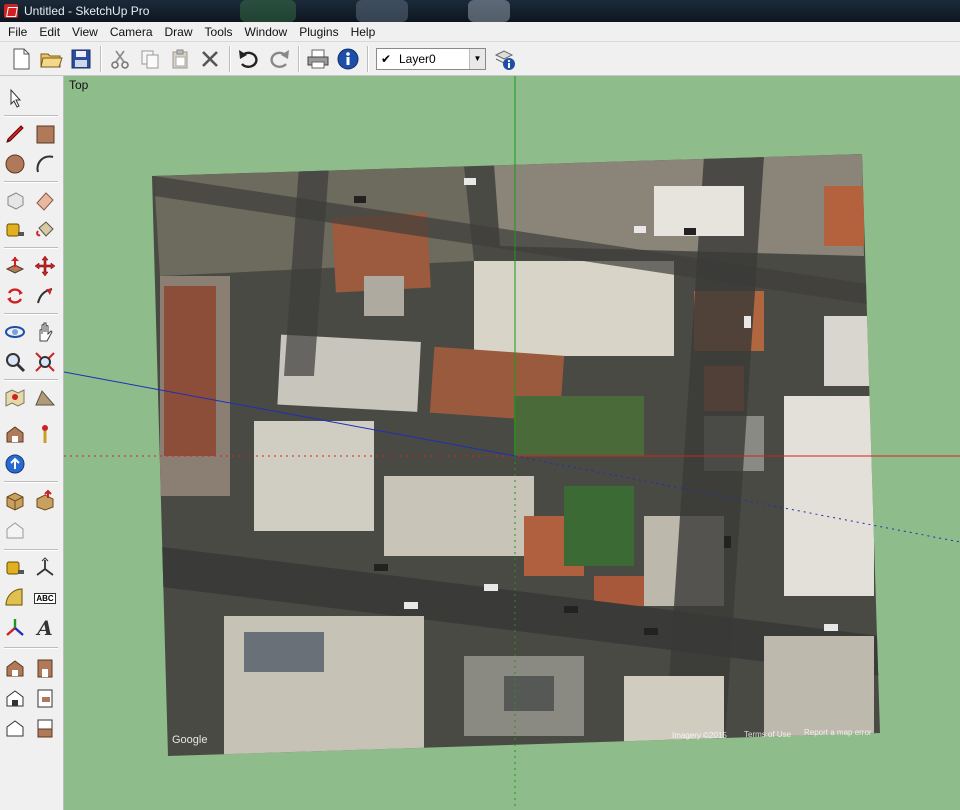 This screenshot has height=810, width=960. I want to click on photo-textures-tool, so click(45, 398).